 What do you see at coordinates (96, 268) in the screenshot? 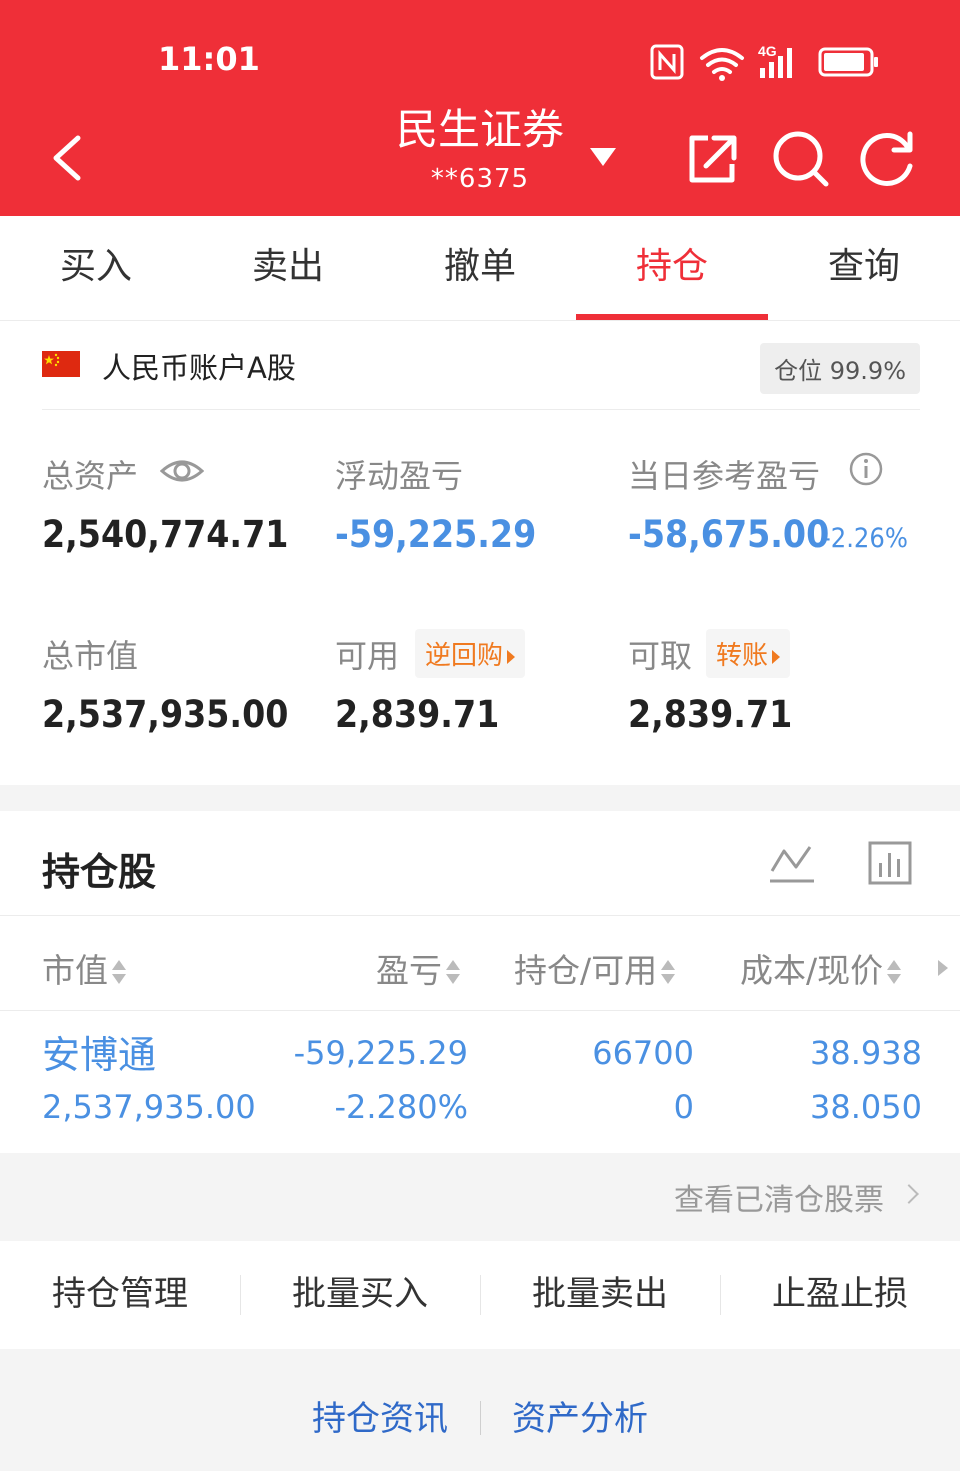
I see `tab-buy: 买入` at bounding box center [96, 268].